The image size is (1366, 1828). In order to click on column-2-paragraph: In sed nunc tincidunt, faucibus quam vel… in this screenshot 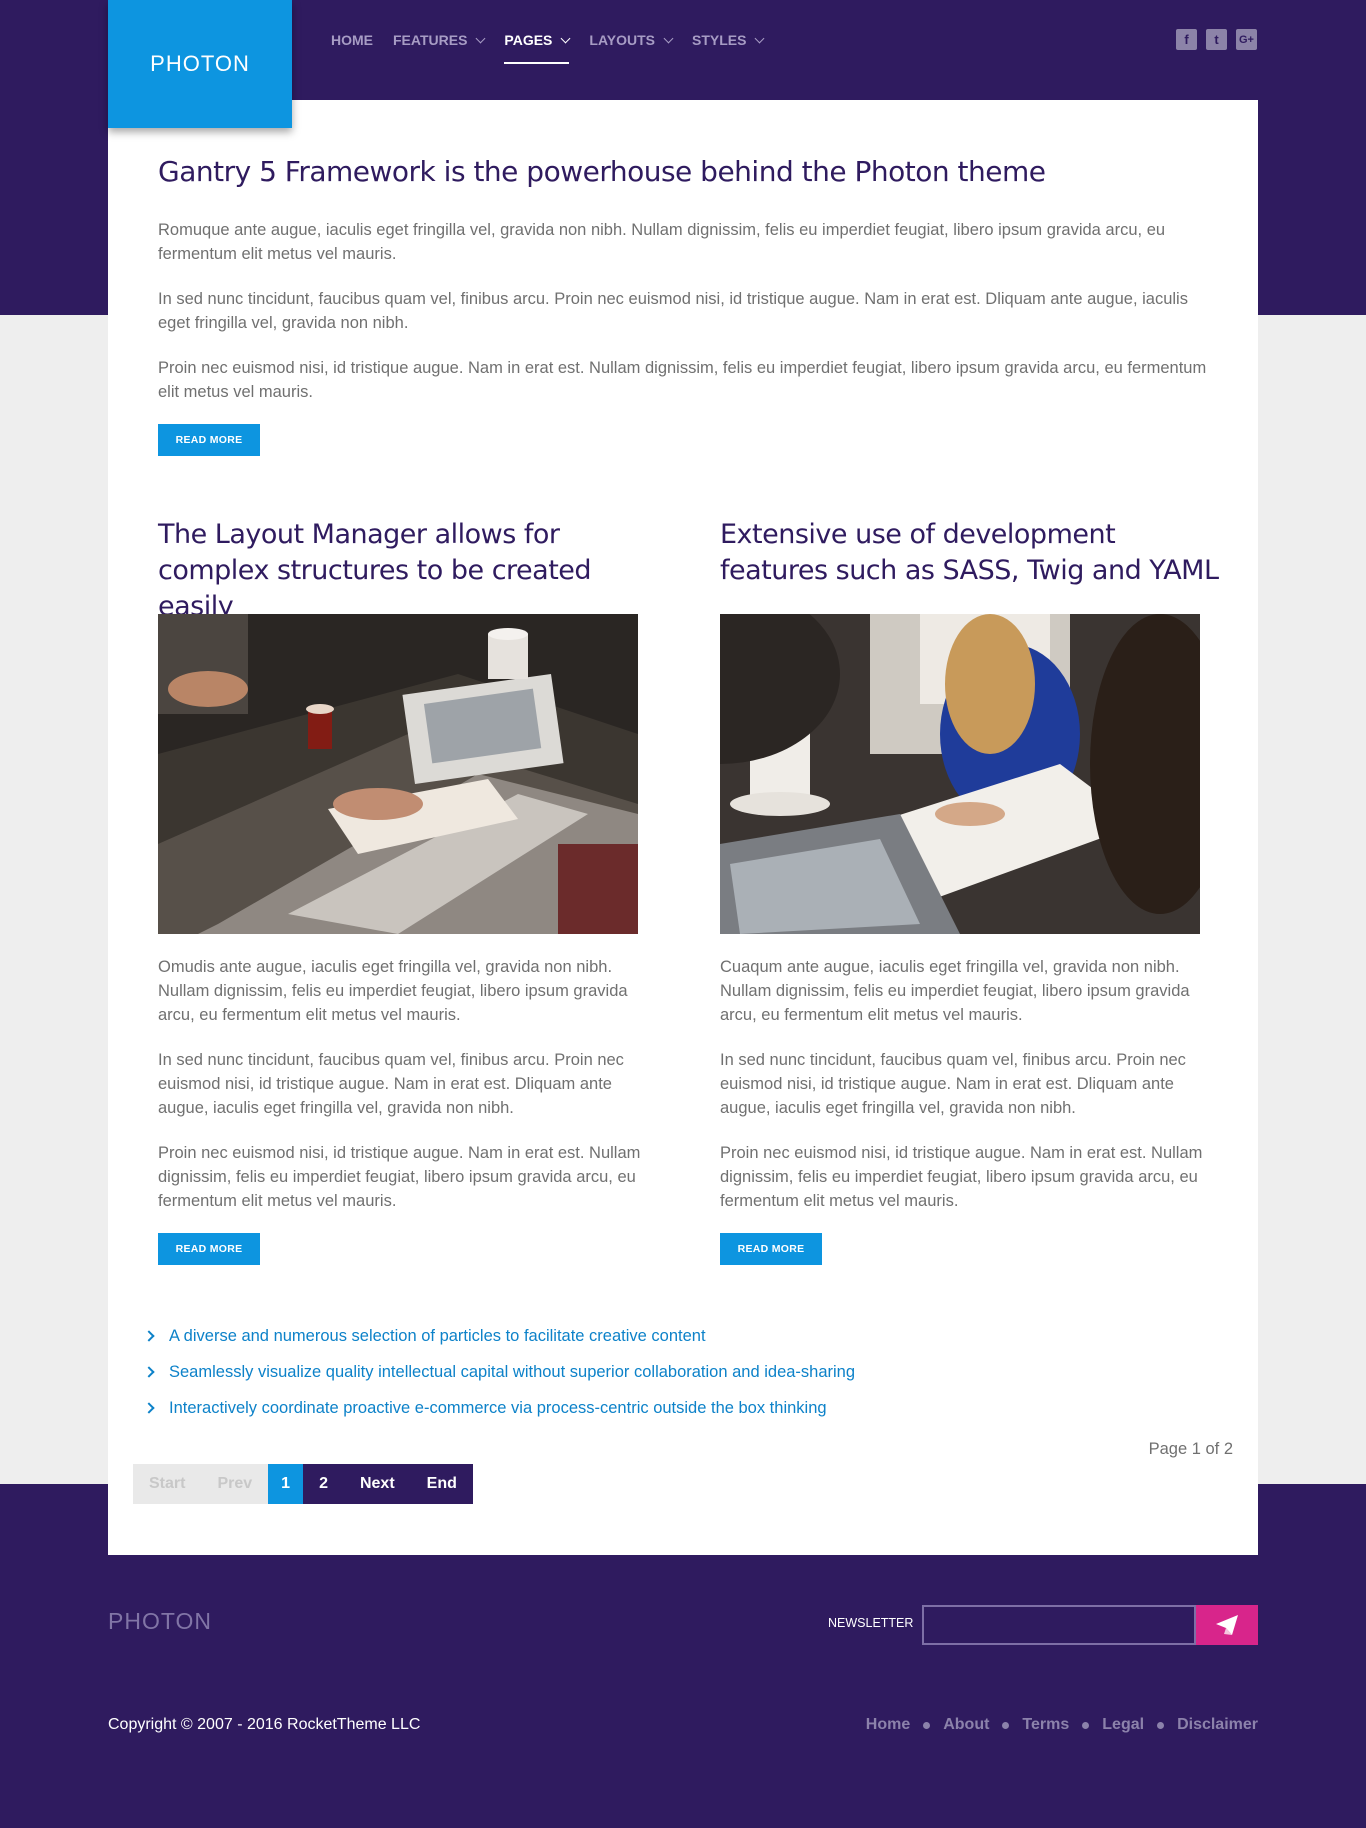, I will do `click(953, 1084)`.